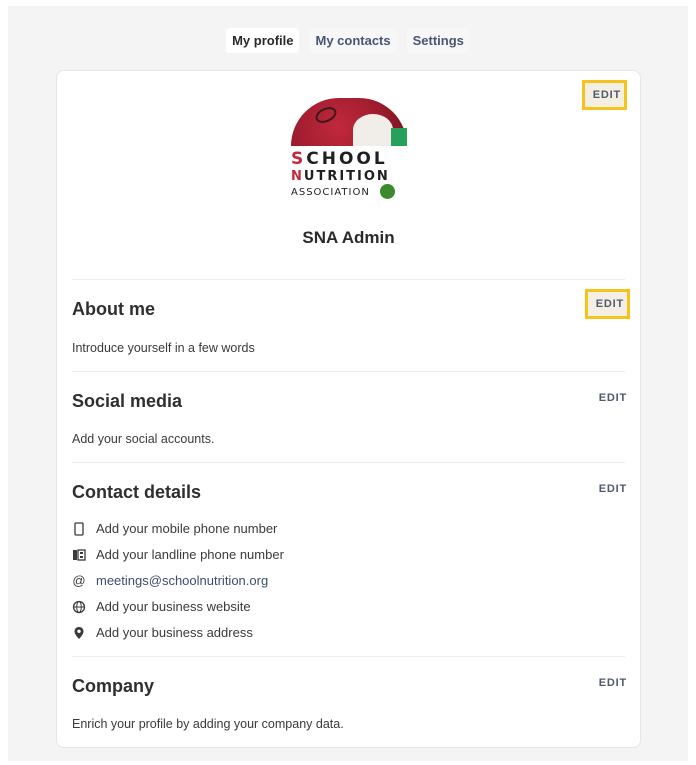 This screenshot has height=765, width=696. What do you see at coordinates (340, 176) in the screenshot?
I see `logo-text-line-2: NUTRITION` at bounding box center [340, 176].